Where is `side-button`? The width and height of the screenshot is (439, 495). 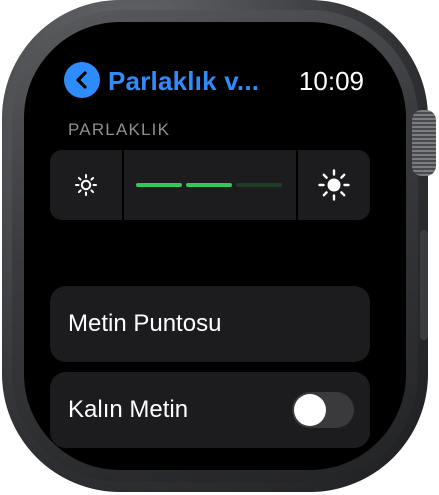
side-button is located at coordinates (424, 285).